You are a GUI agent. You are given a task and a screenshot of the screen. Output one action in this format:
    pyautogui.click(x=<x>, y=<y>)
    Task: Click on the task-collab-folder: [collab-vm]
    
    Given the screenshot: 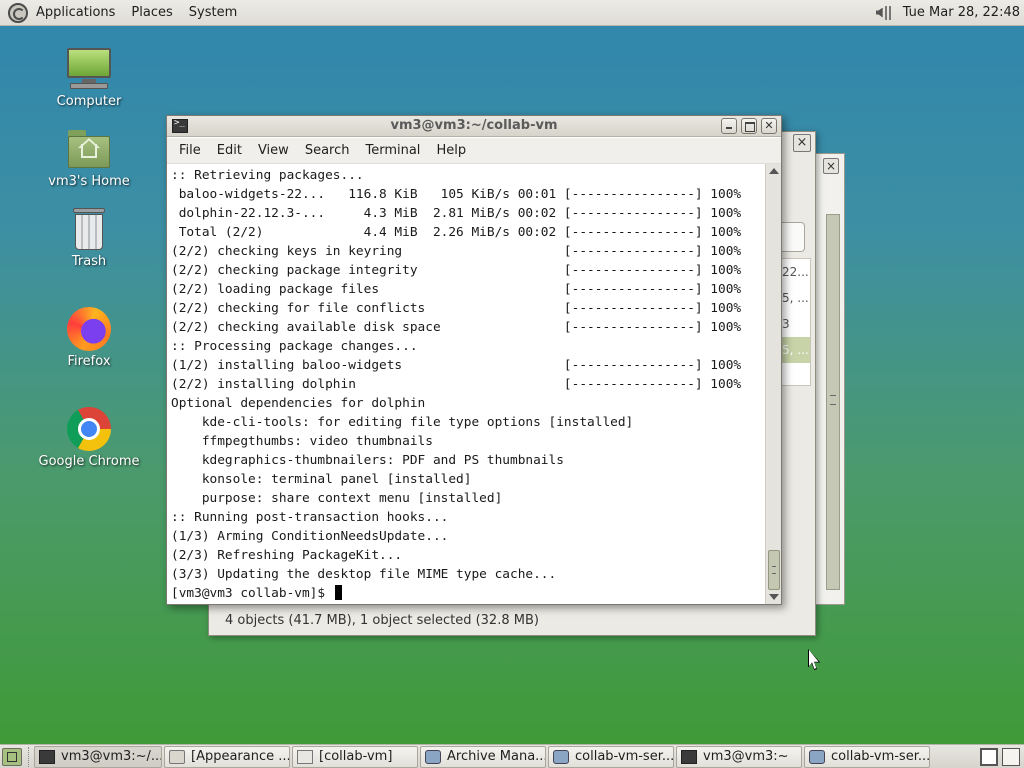 What is the action you would take?
    pyautogui.click(x=355, y=756)
    